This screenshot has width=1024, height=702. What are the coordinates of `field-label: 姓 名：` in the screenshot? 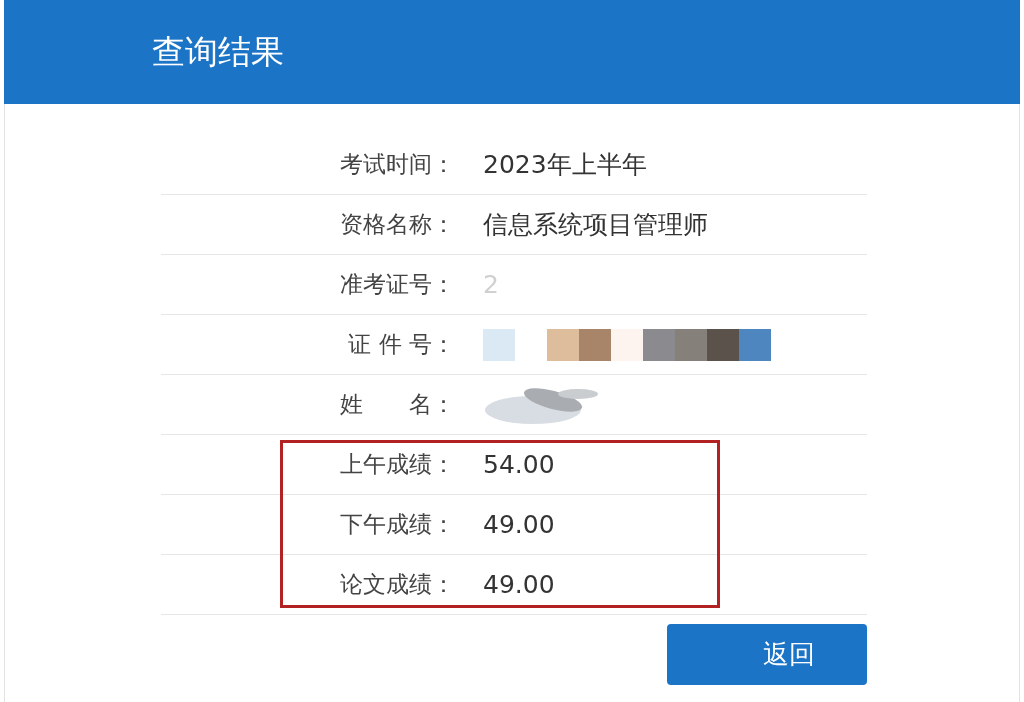 It's located at (397, 405).